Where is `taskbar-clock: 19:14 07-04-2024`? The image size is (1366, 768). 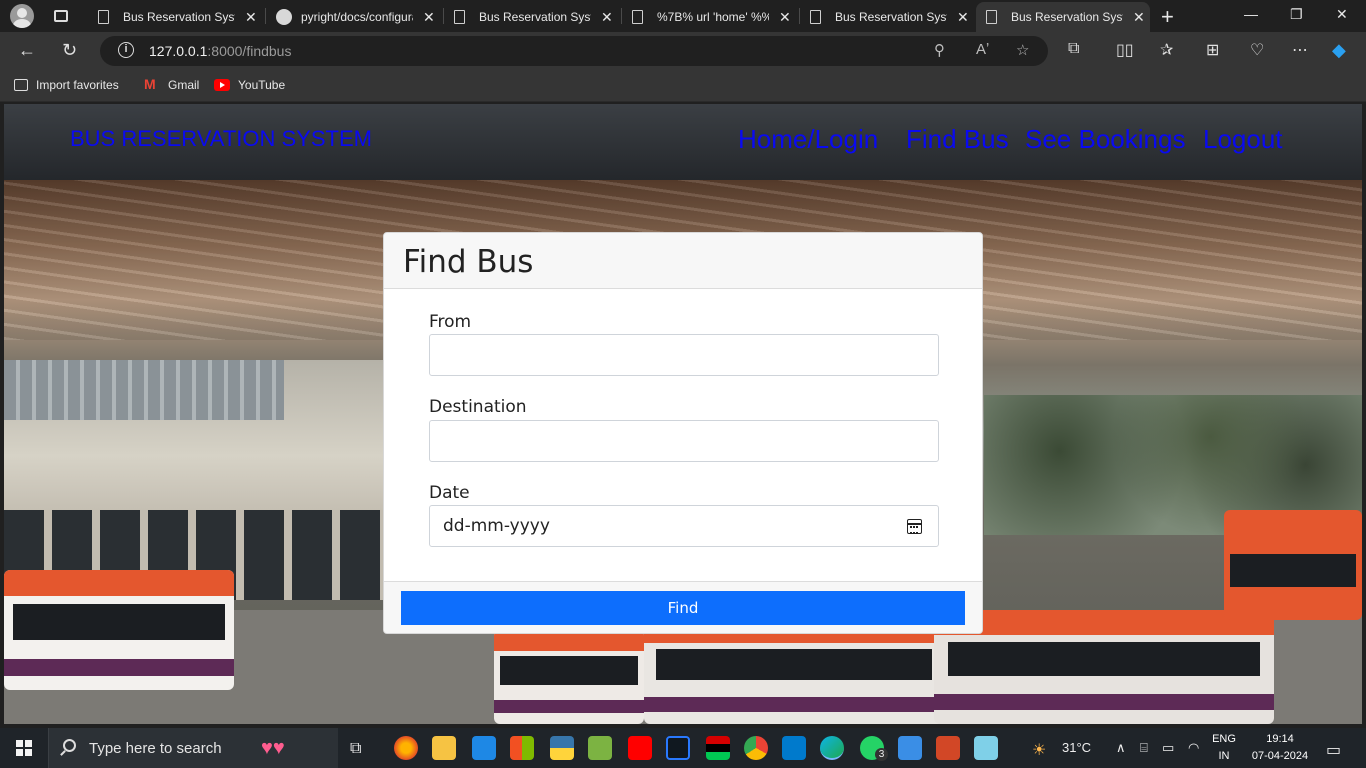
taskbar-clock: 19:14 07-04-2024 is located at coordinates (1280, 748).